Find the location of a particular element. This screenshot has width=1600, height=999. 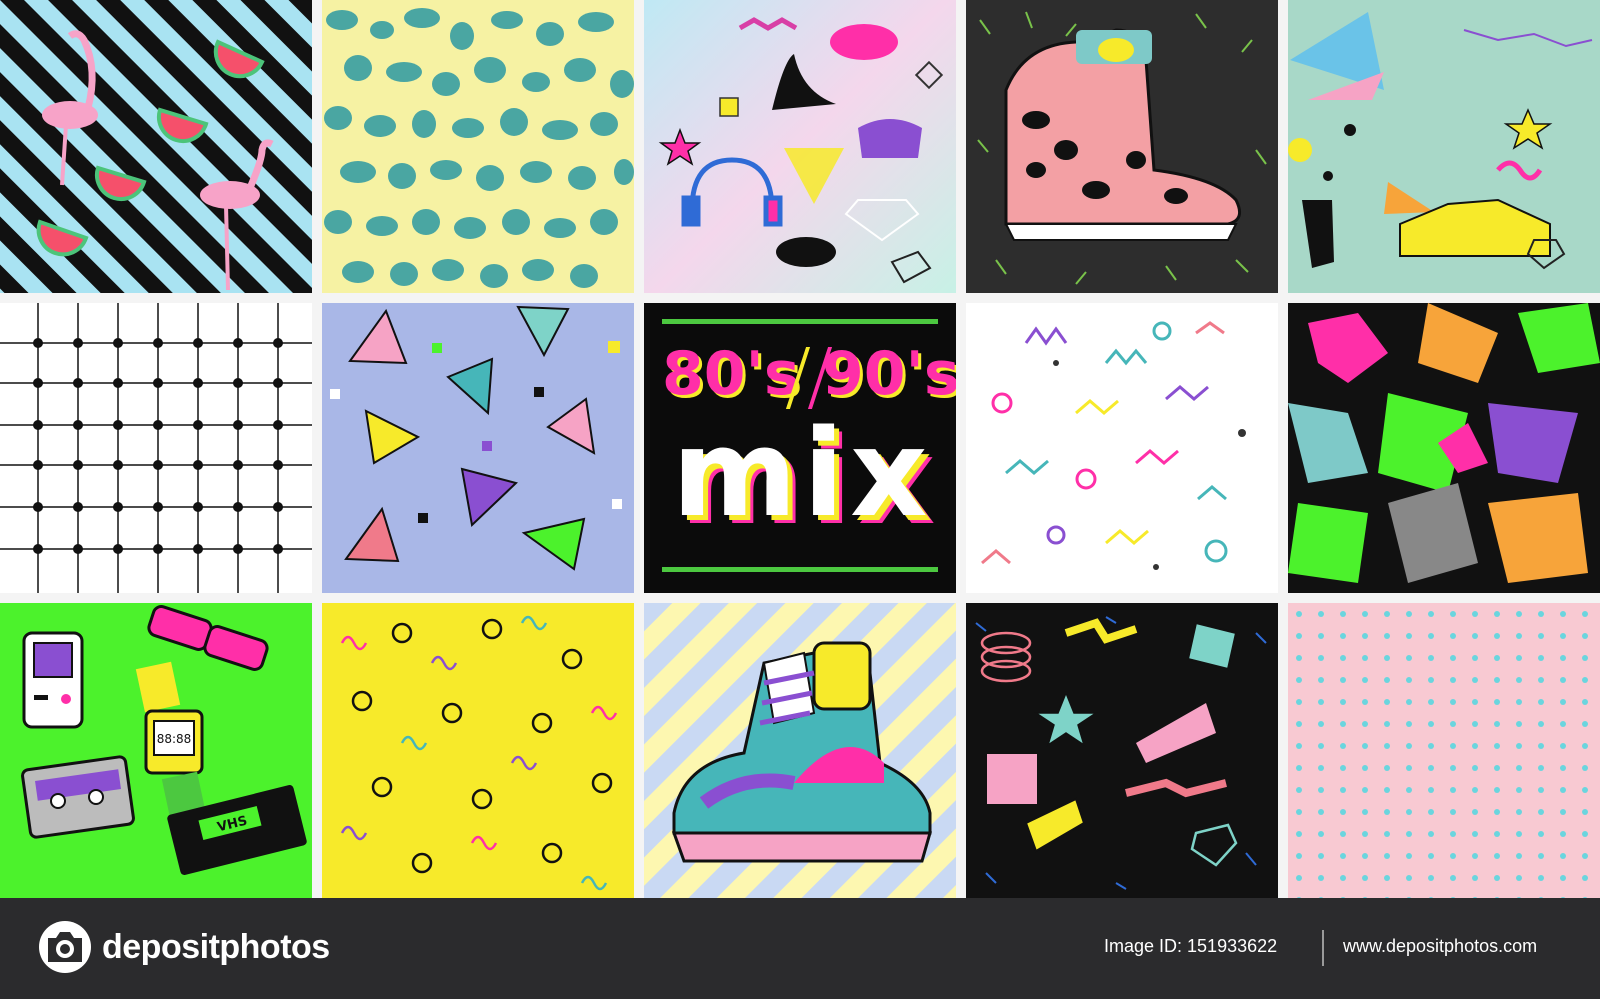

tile-neon-stars is located at coordinates (1444, 448).